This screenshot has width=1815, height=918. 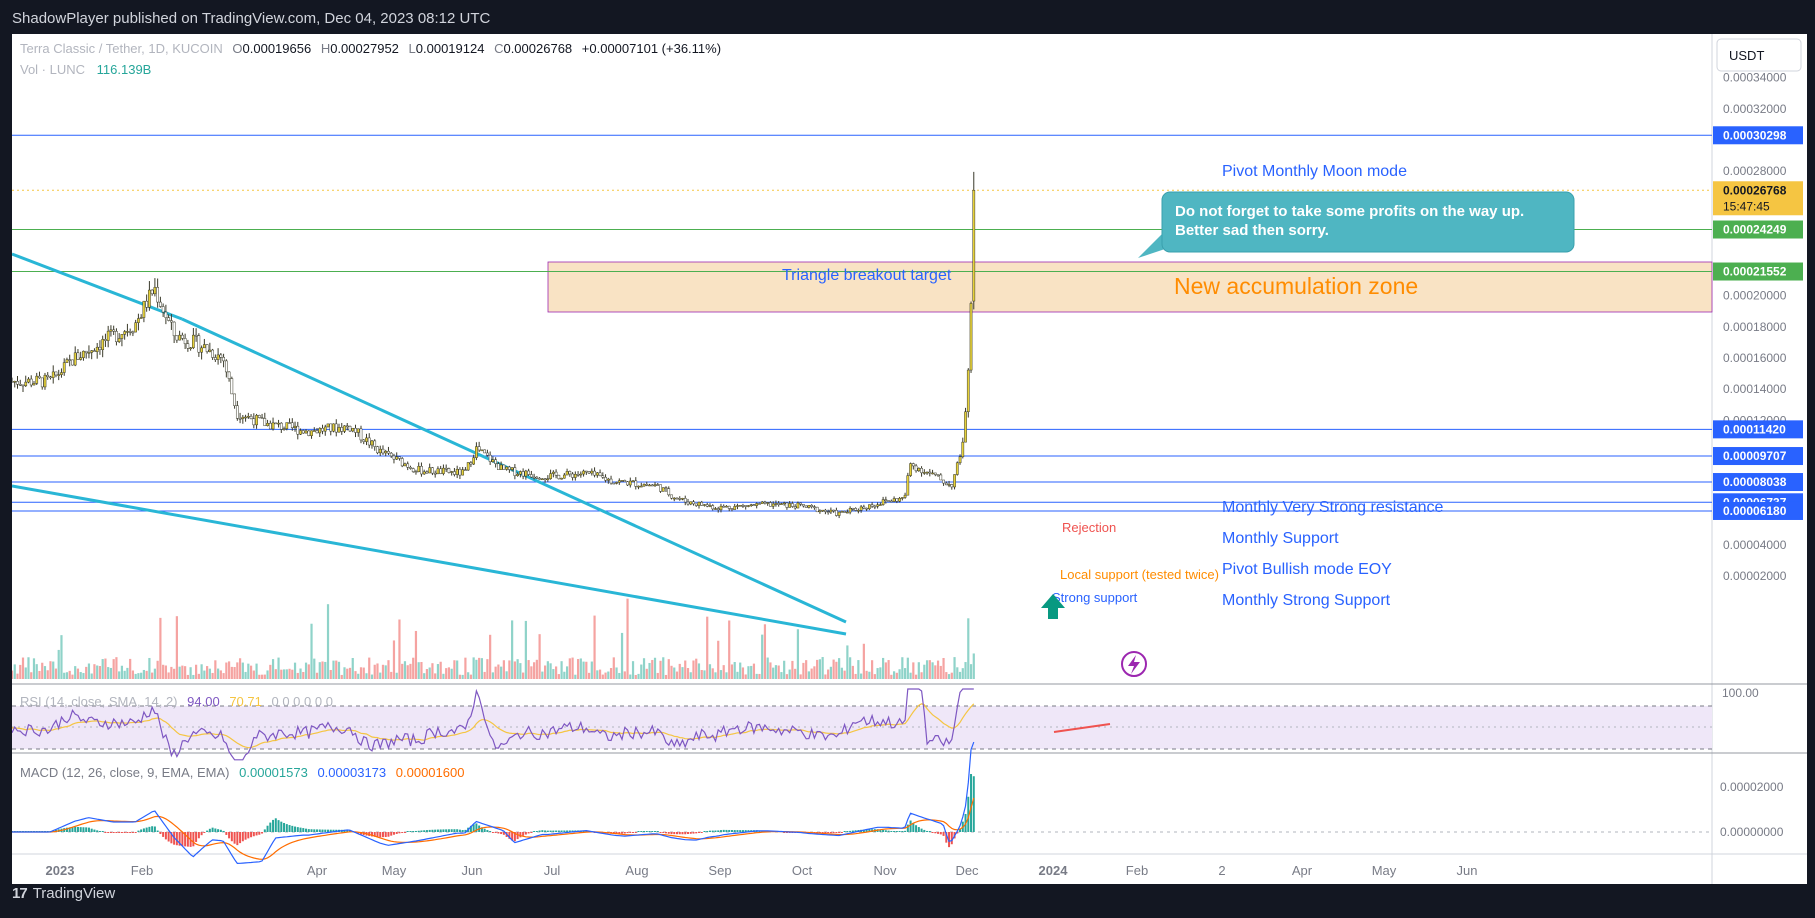 I want to click on strong-support-label: Strong support, so click(x=1095, y=597).